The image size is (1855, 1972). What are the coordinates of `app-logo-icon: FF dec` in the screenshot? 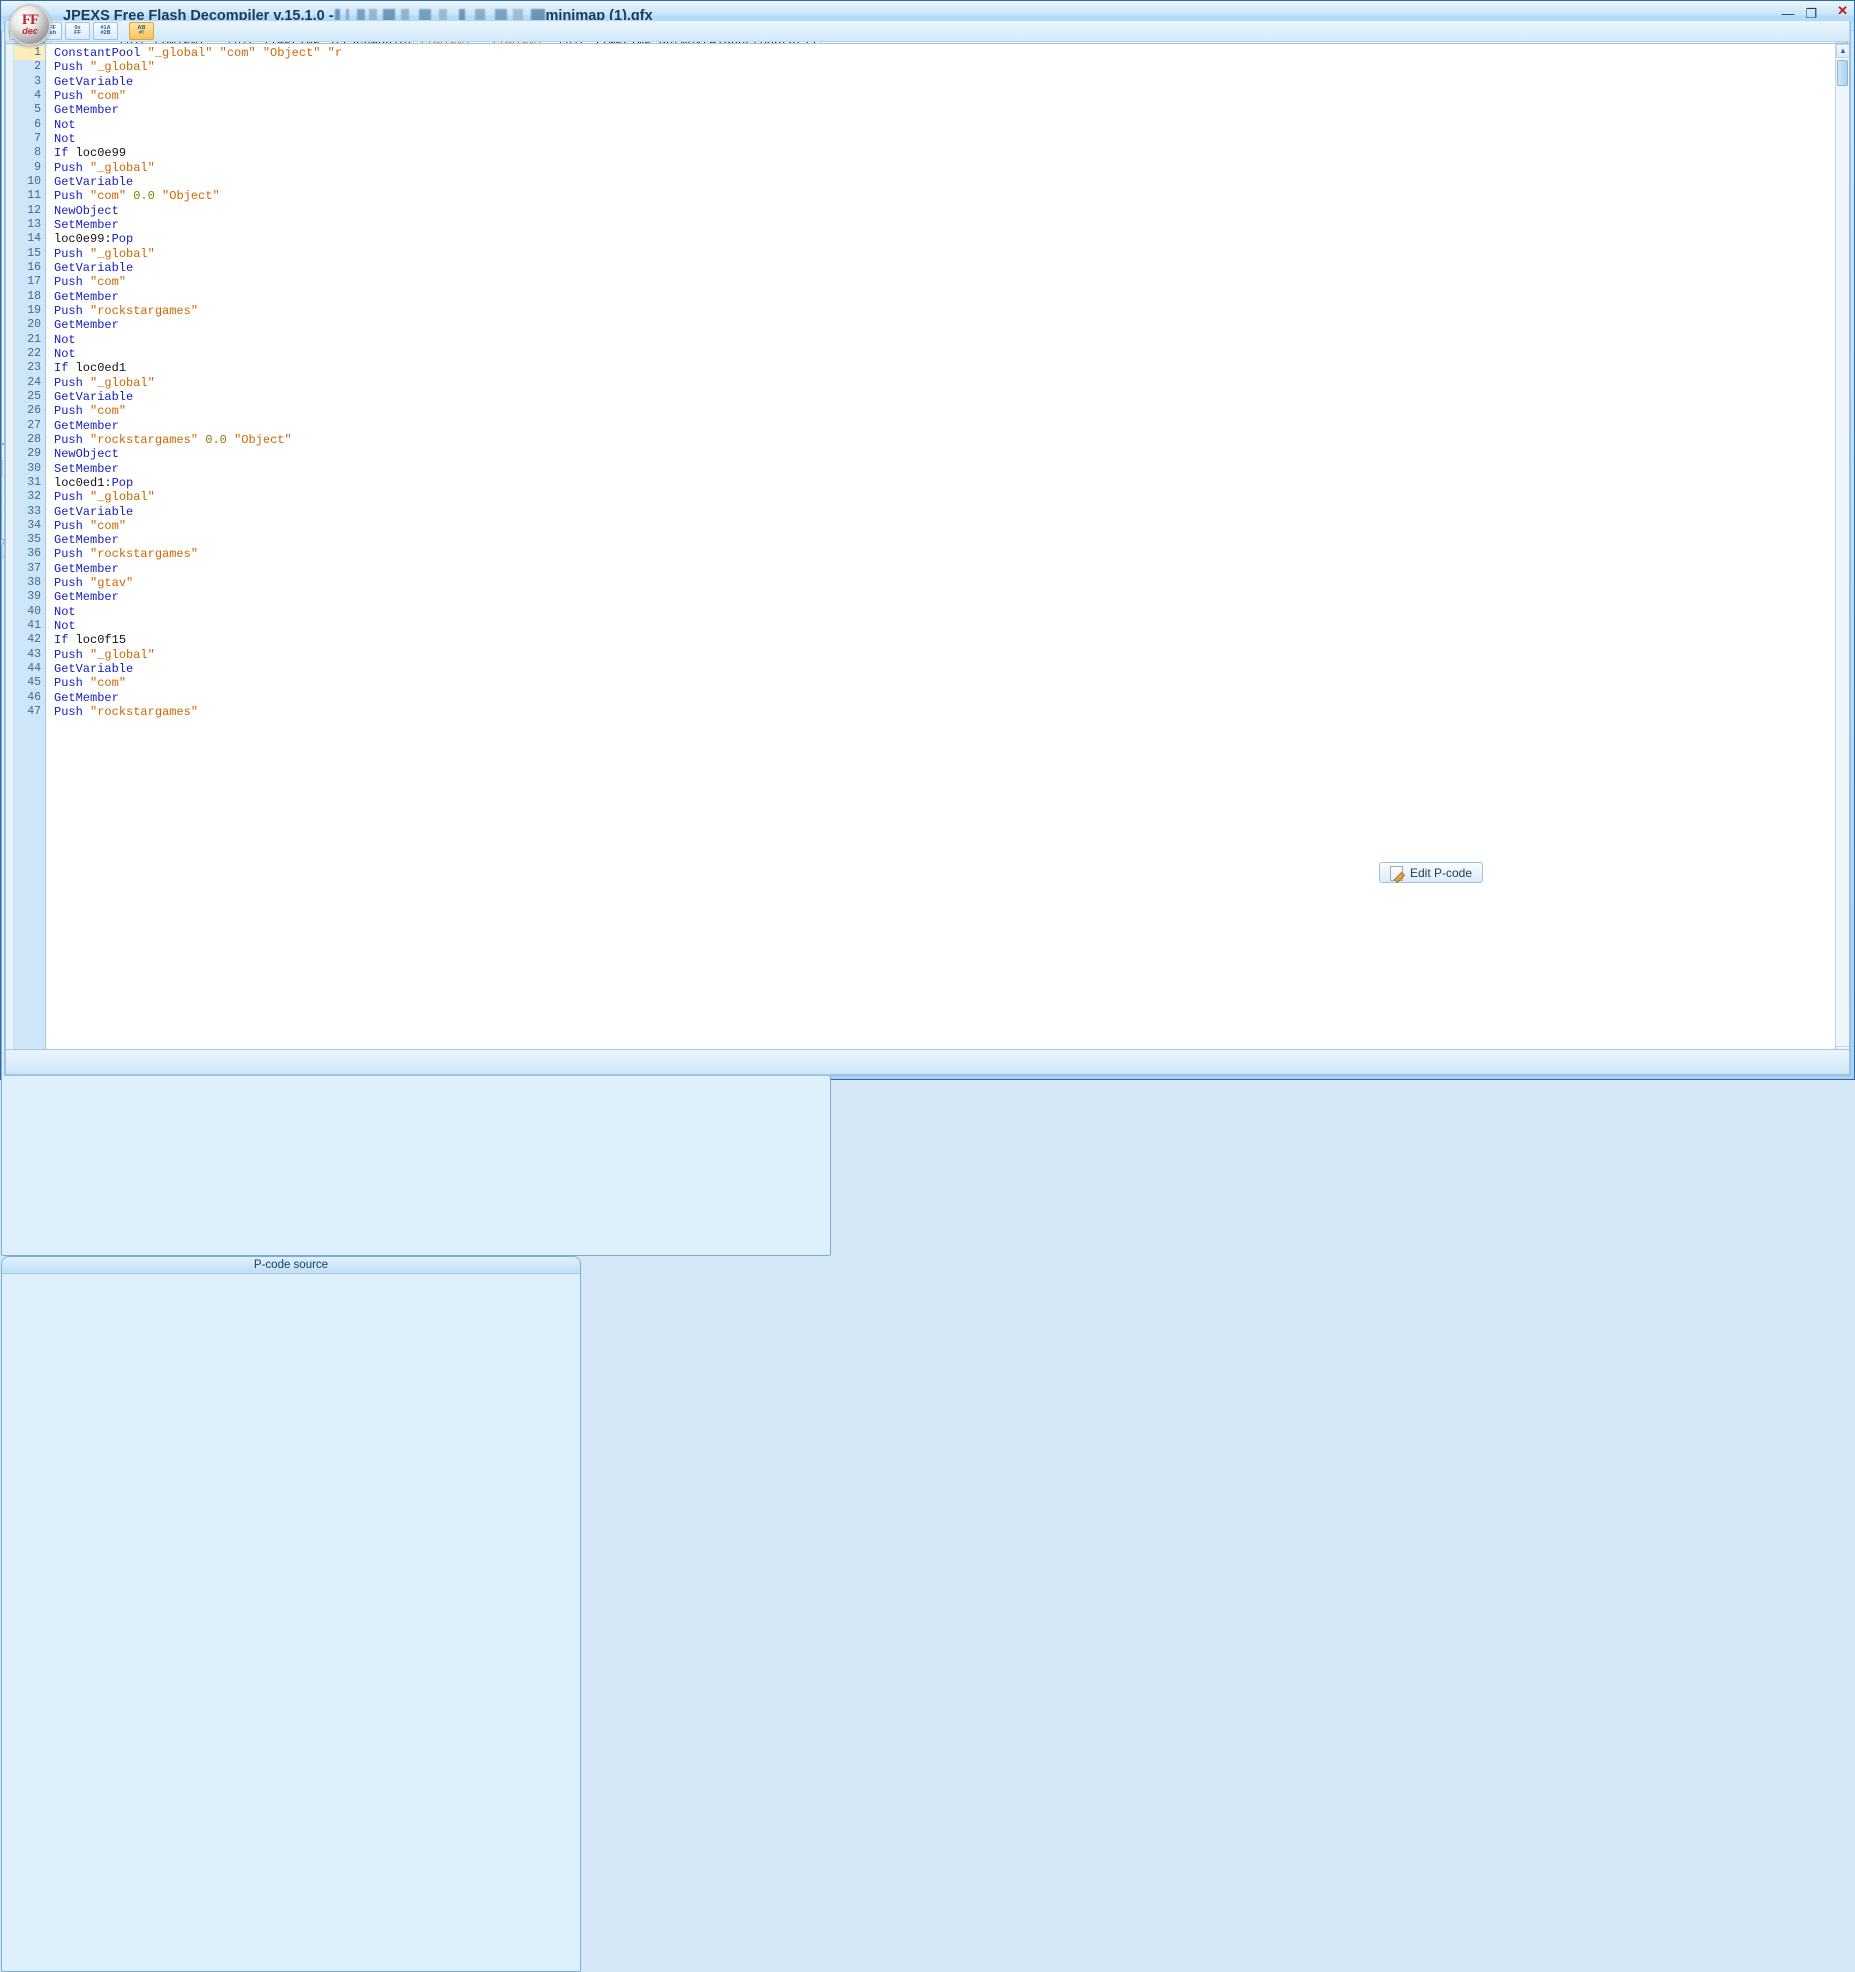 It's located at (30, 25).